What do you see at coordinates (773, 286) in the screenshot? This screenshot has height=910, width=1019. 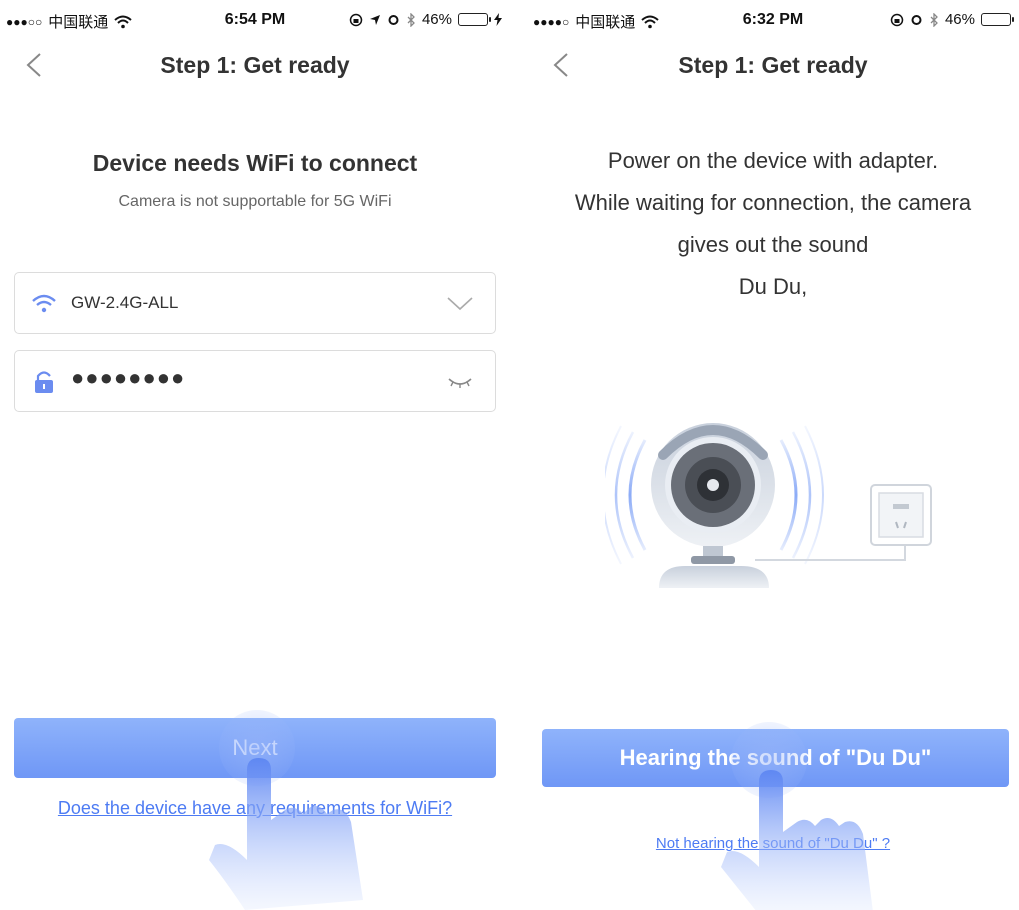 I see `instruction-line: Du Du,` at bounding box center [773, 286].